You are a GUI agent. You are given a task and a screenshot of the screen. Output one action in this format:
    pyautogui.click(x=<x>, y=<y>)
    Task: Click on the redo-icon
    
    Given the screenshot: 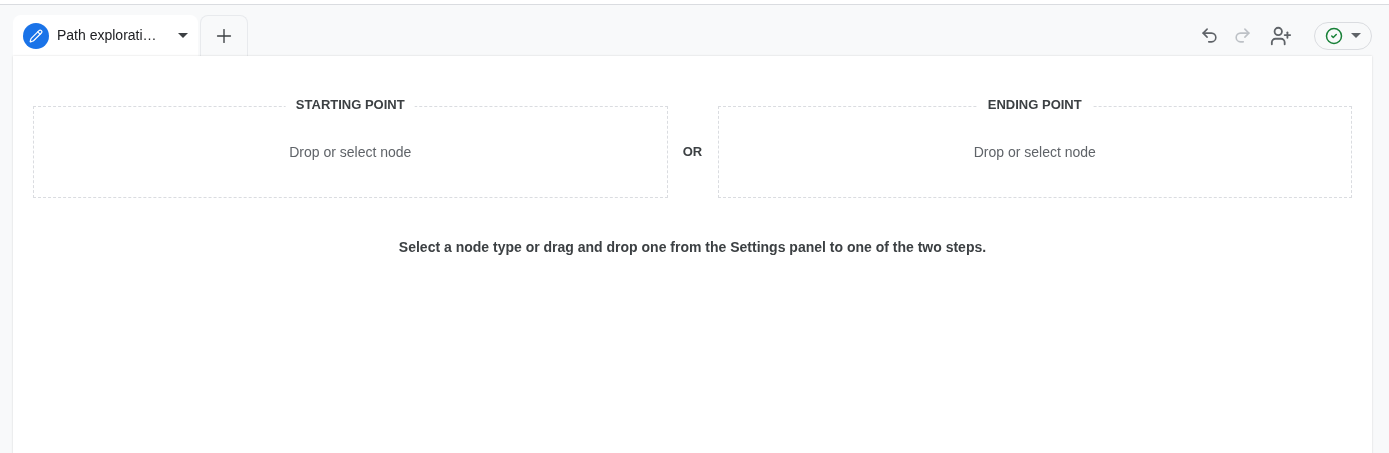 What is the action you would take?
    pyautogui.click(x=1242, y=35)
    